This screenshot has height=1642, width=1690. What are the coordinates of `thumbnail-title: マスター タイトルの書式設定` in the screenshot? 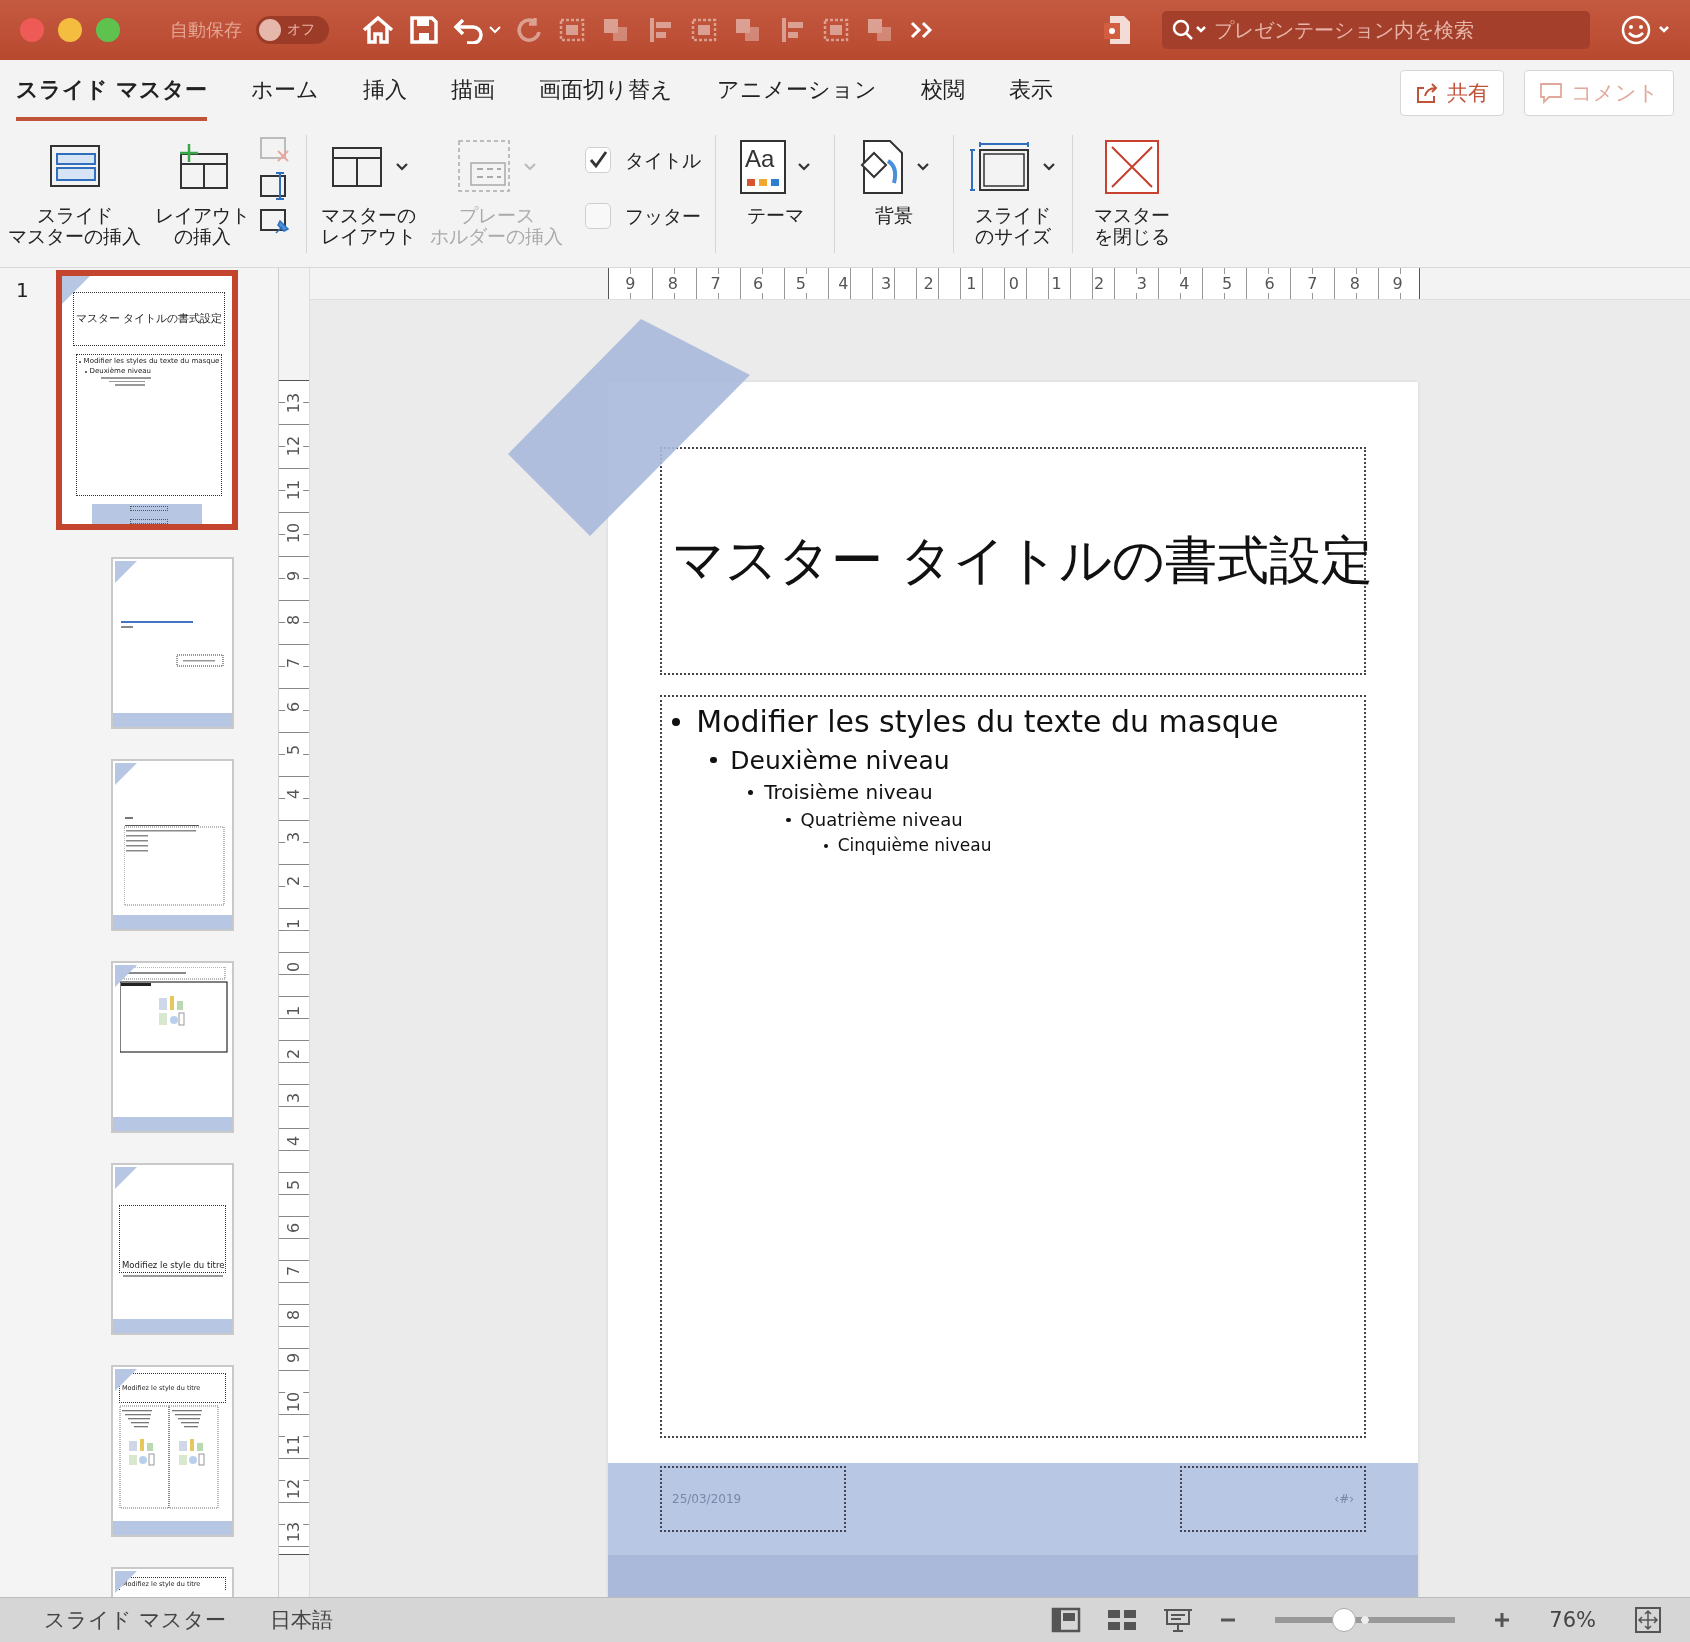 It's located at (149, 319).